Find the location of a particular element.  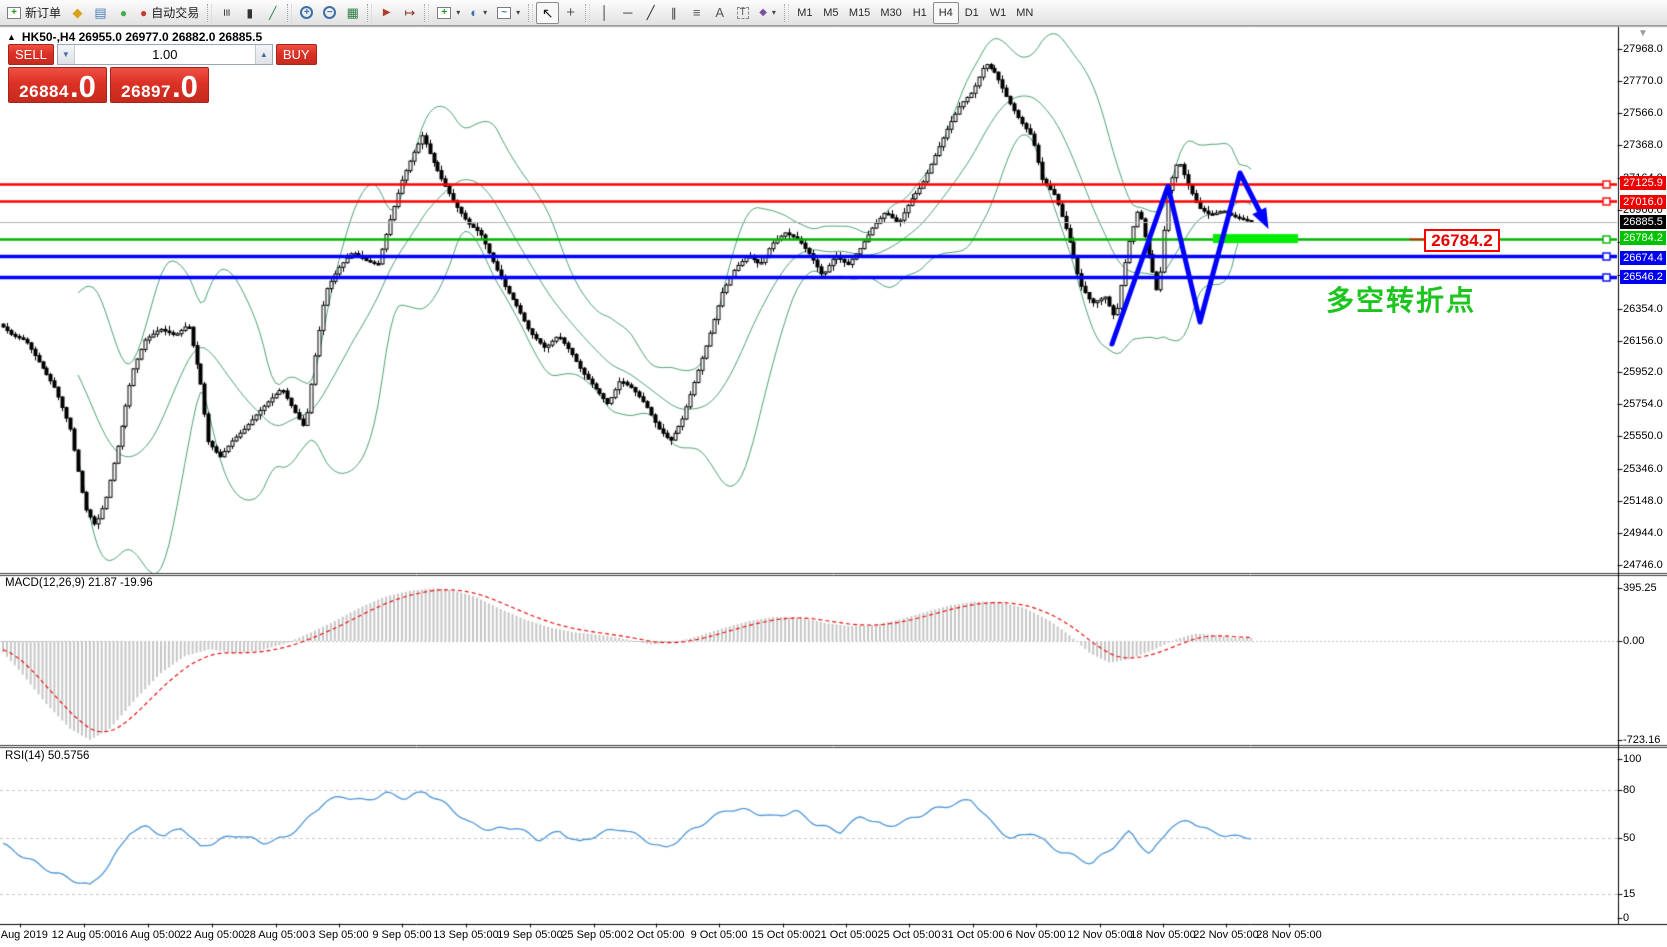

text-label-button: T is located at coordinates (742, 13).